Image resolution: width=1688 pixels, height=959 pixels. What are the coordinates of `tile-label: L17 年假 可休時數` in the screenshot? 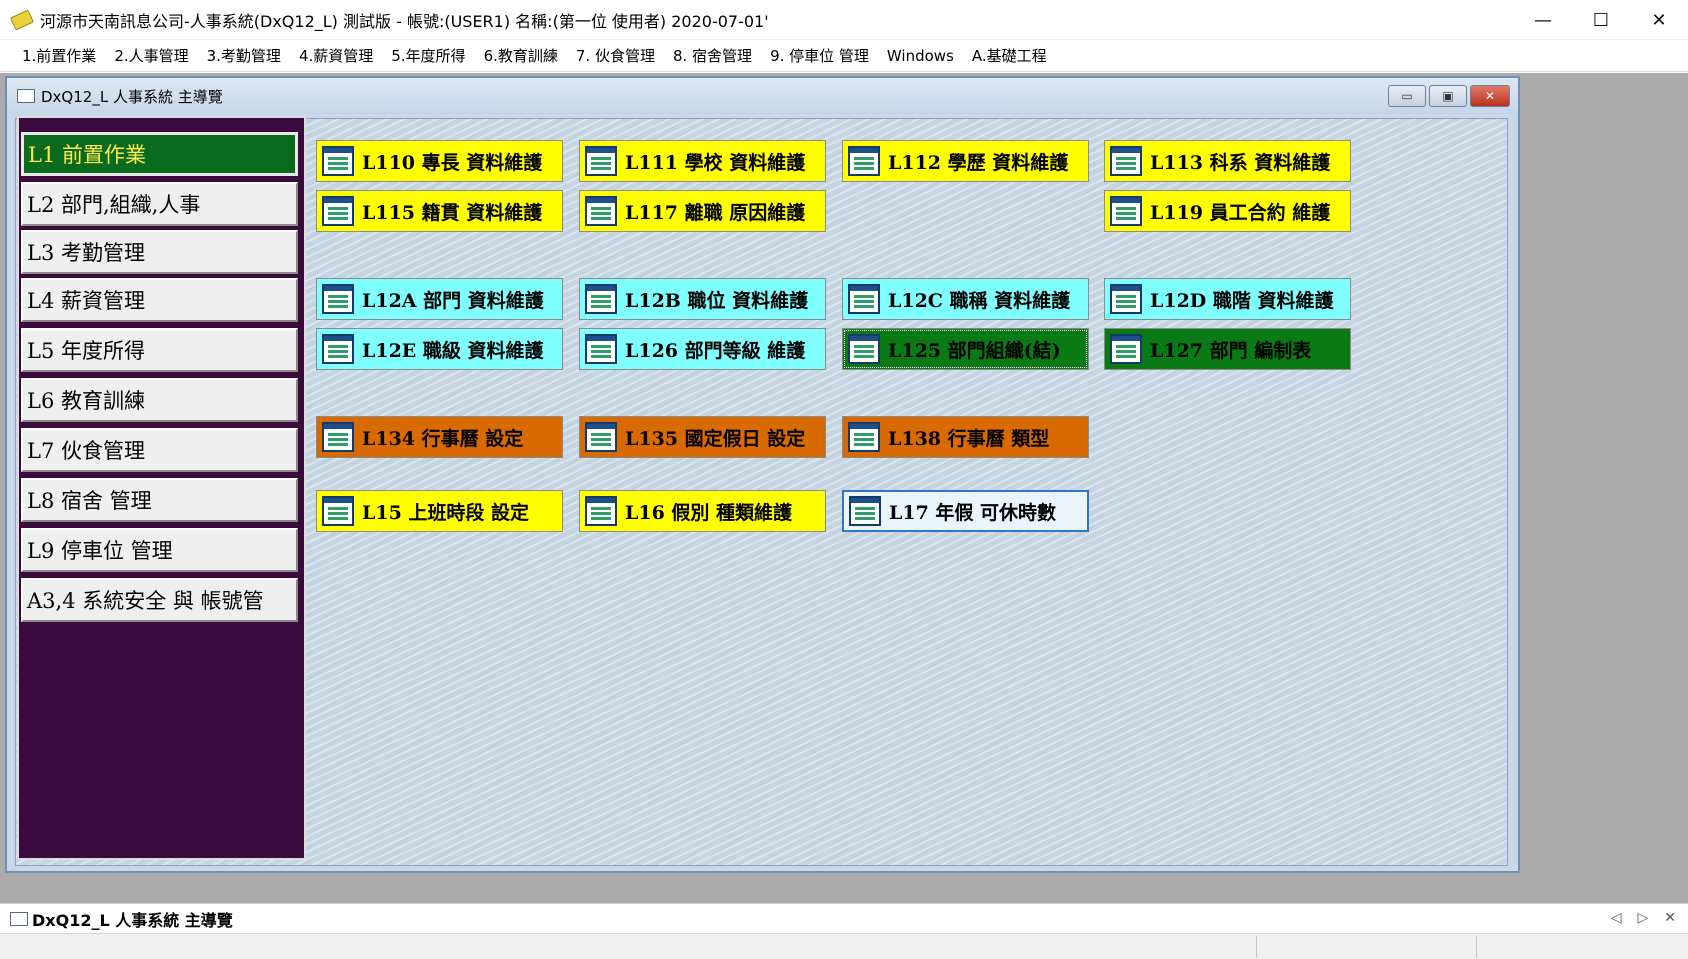 It's located at (973, 512).